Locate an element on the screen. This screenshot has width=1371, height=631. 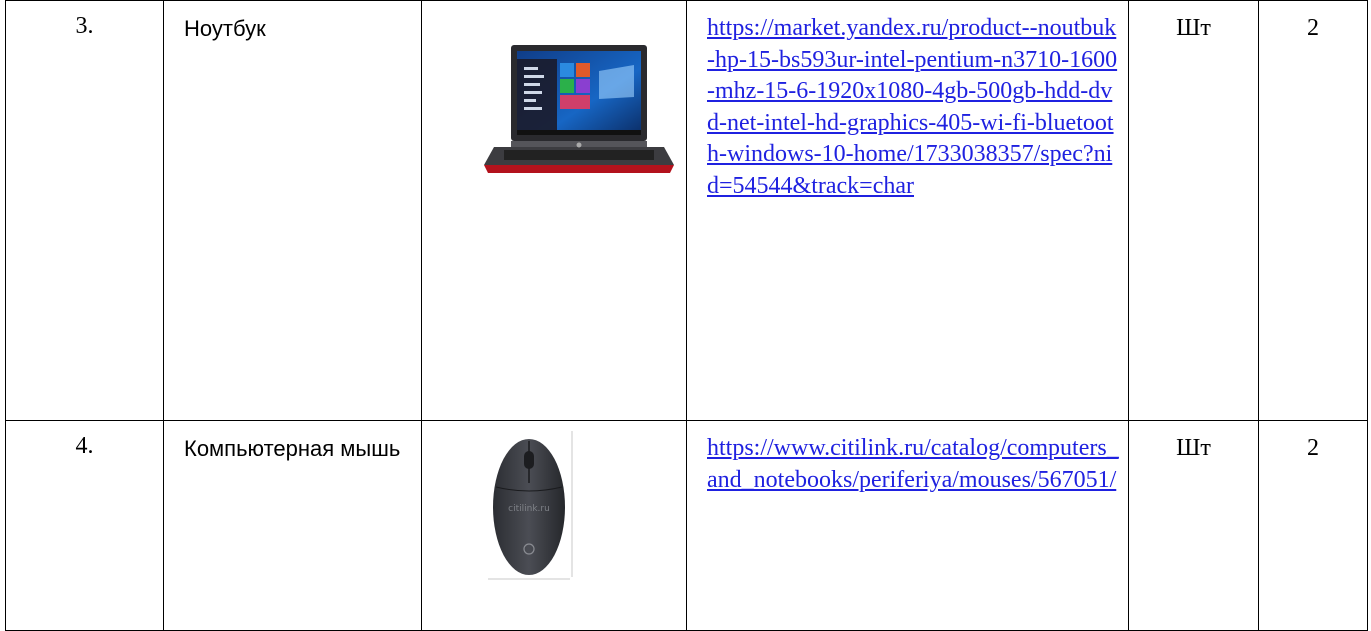
svg-text: citilink.ru is located at coordinates (529, 509).